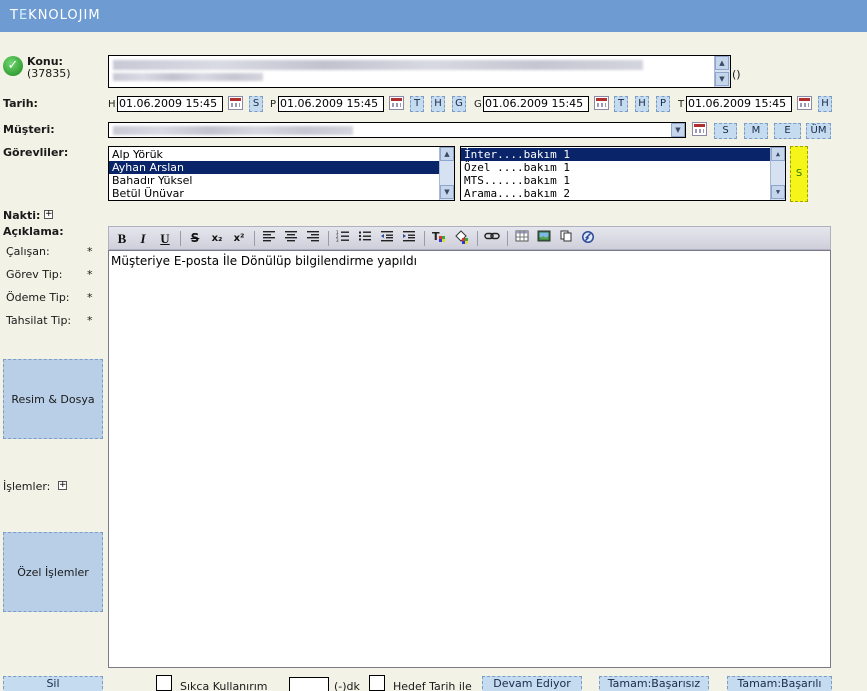 The height and width of the screenshot is (691, 867). Describe the element at coordinates (165, 238) in the screenshot. I see `underline-button: U` at that location.